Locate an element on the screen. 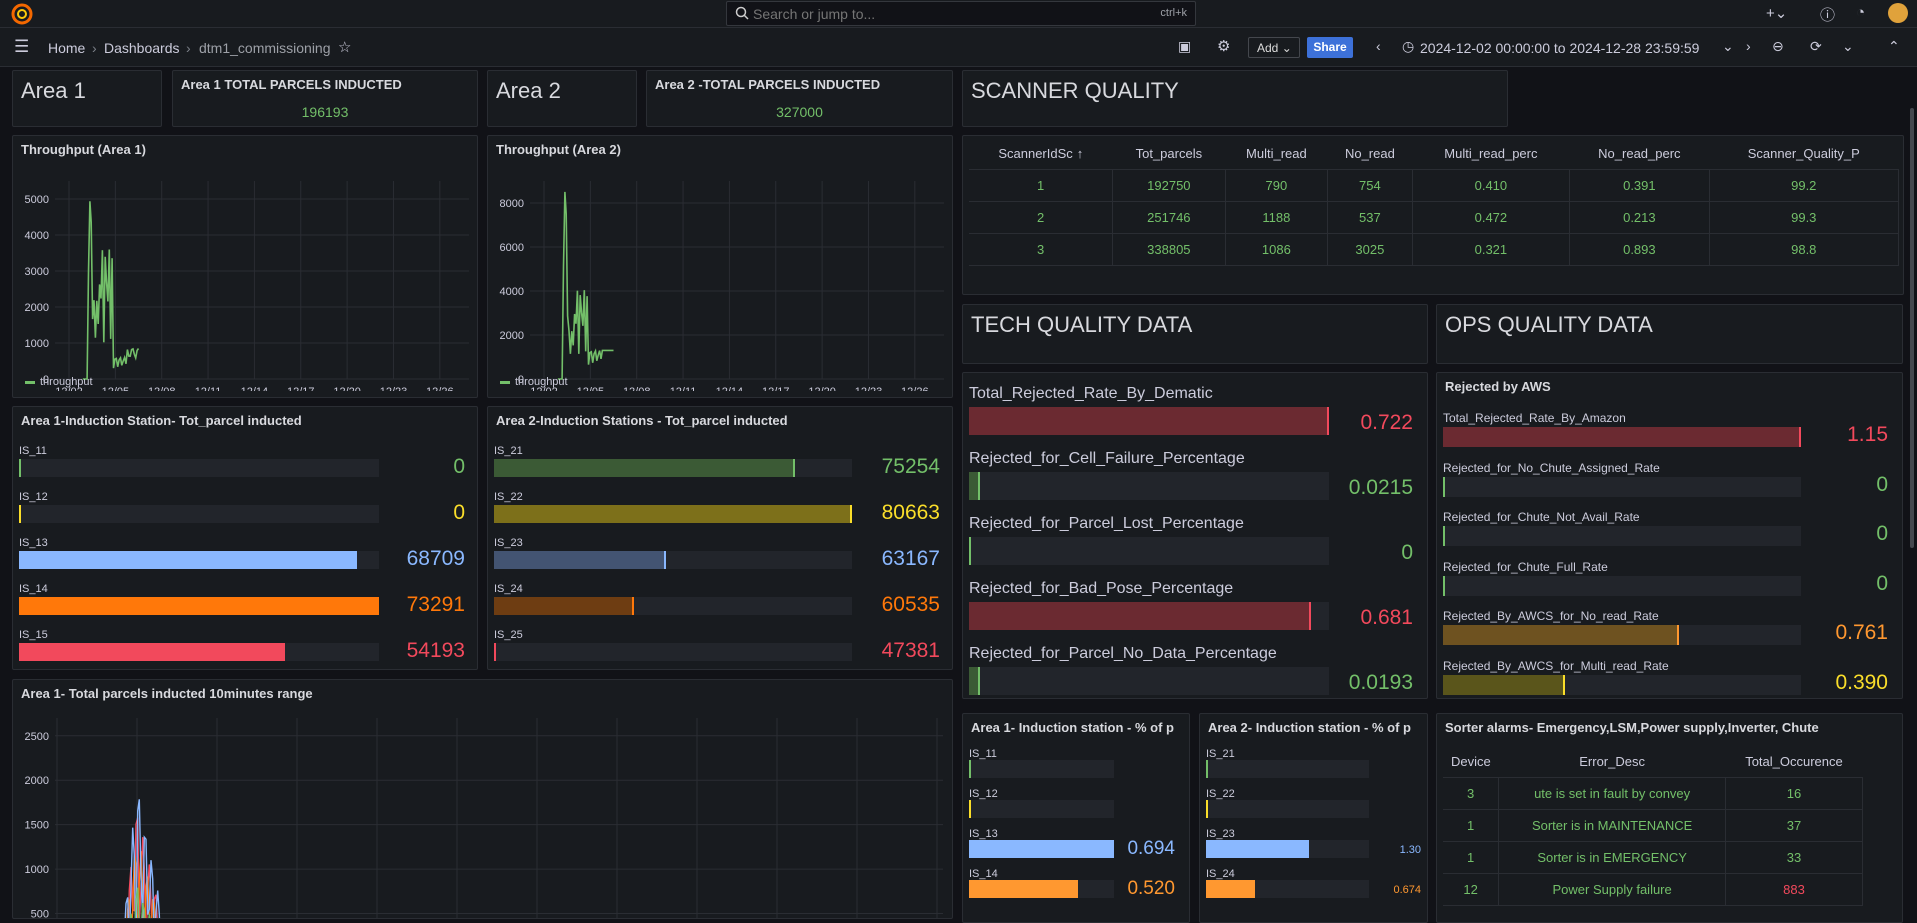 This screenshot has width=1917, height=923. menu-hamburger-icon: ☰ is located at coordinates (21, 47).